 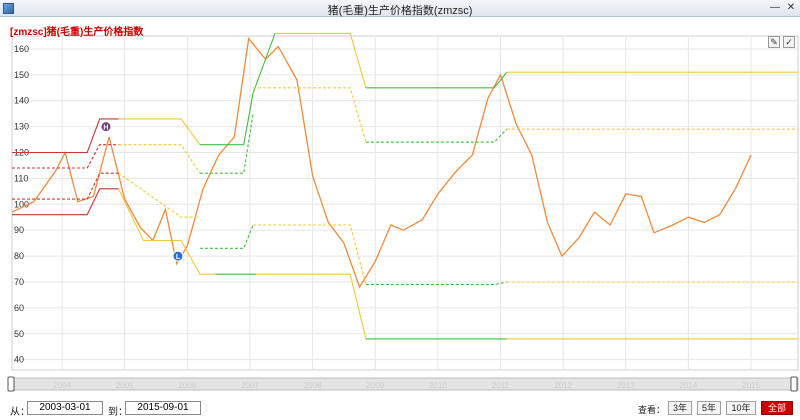 I want to click on y-tick-label: 90, so click(x=19, y=230).